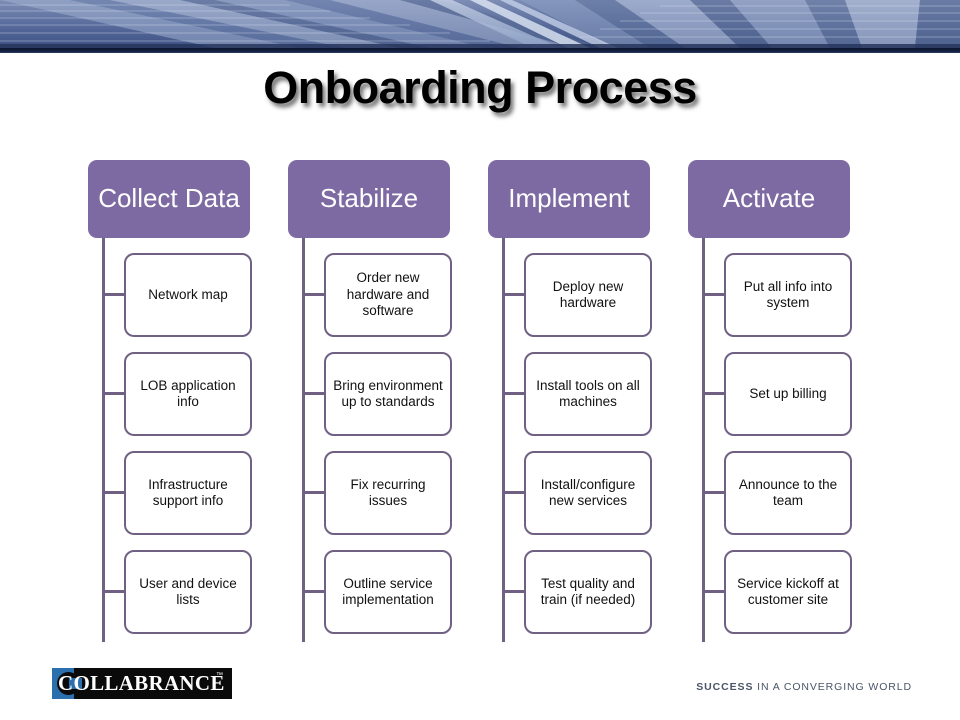 This screenshot has height=720, width=960. I want to click on collabrance-logo: COLLABRANCE ™, so click(142, 683).